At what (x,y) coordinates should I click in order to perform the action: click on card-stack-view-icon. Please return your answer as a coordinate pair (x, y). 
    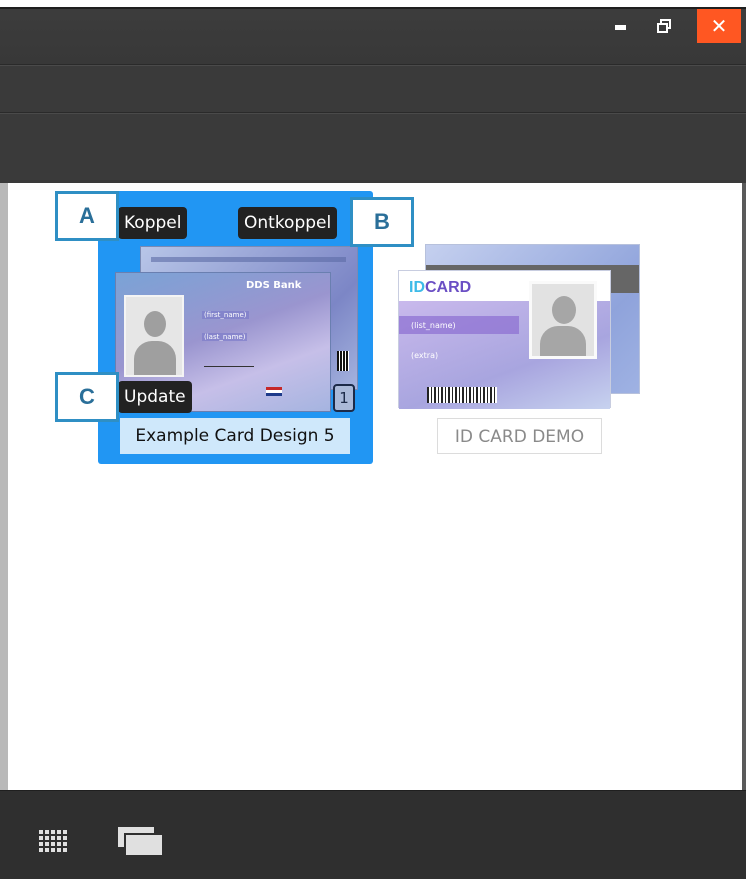
    Looking at the image, I should click on (140, 841).